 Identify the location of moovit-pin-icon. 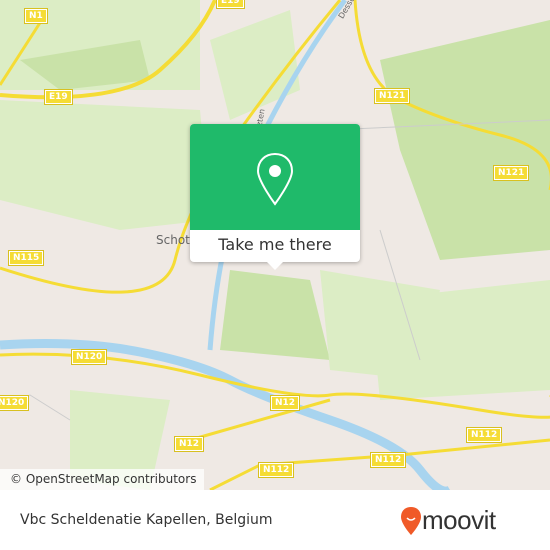
(411, 520).